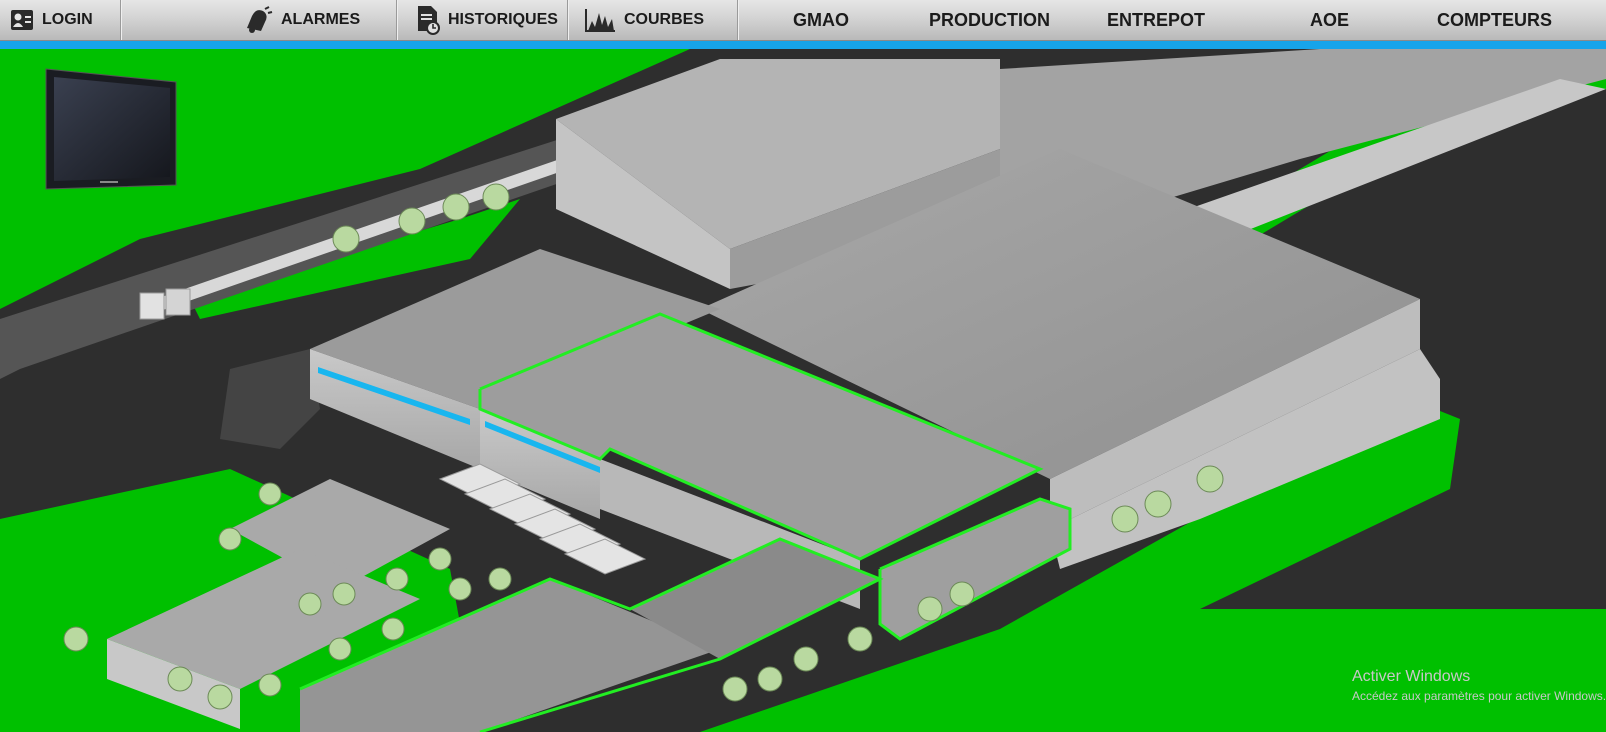 The image size is (1606, 732). What do you see at coordinates (428, 20) in the screenshot?
I see `document-history-icon` at bounding box center [428, 20].